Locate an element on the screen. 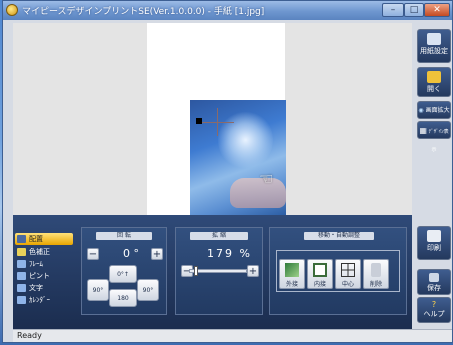 The height and width of the screenshot is (345, 453). side-item-text: 文字 is located at coordinates (44, 288).